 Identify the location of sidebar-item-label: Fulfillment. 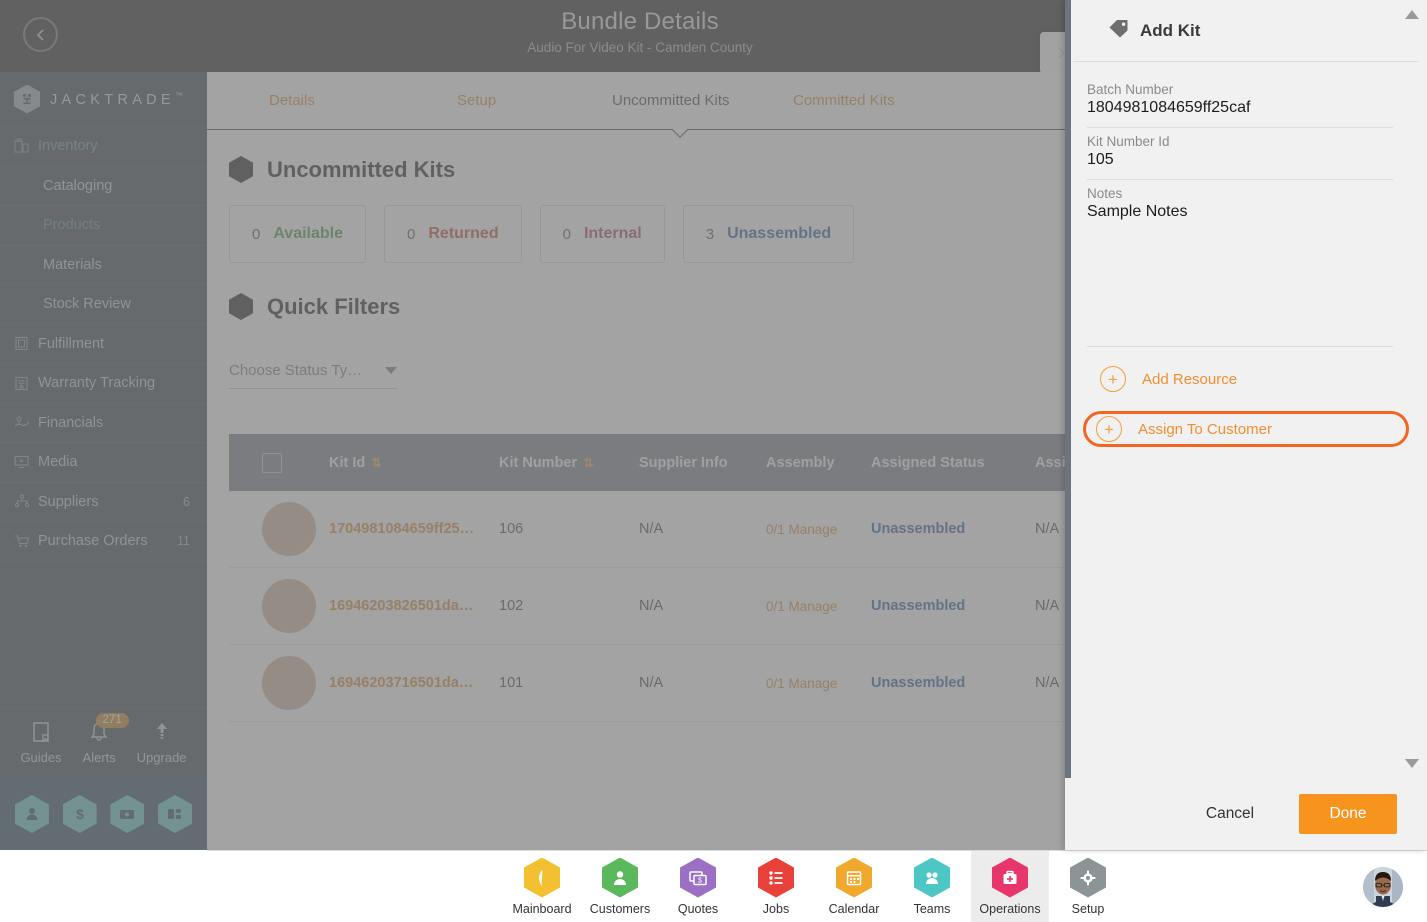
(71, 343).